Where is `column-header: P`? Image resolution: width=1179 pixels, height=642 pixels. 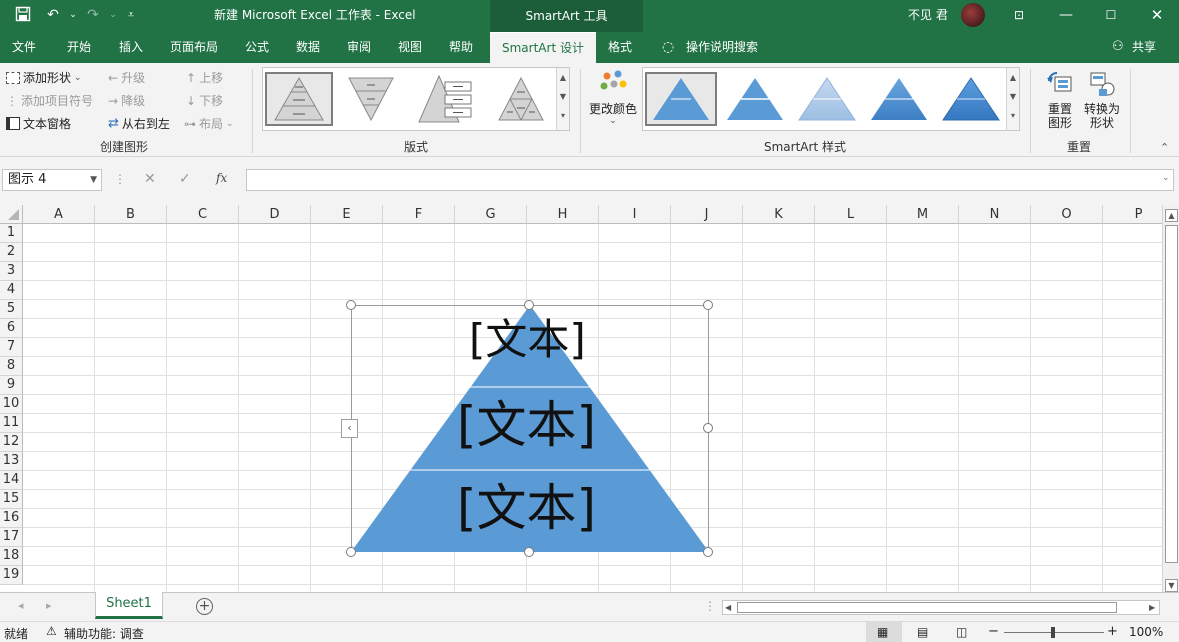
column-header: P is located at coordinates (1132, 214).